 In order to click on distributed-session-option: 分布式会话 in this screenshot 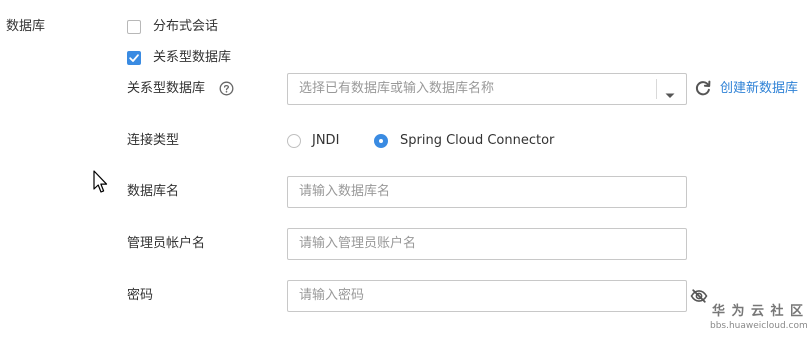, I will do `click(192, 27)`.